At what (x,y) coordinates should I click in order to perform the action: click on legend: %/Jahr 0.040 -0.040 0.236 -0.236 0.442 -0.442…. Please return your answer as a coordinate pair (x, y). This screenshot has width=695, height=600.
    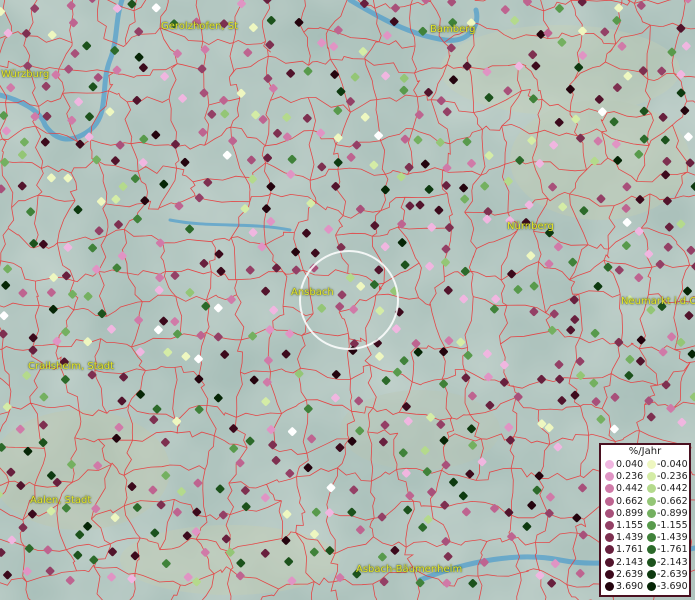
    Looking at the image, I should click on (645, 520).